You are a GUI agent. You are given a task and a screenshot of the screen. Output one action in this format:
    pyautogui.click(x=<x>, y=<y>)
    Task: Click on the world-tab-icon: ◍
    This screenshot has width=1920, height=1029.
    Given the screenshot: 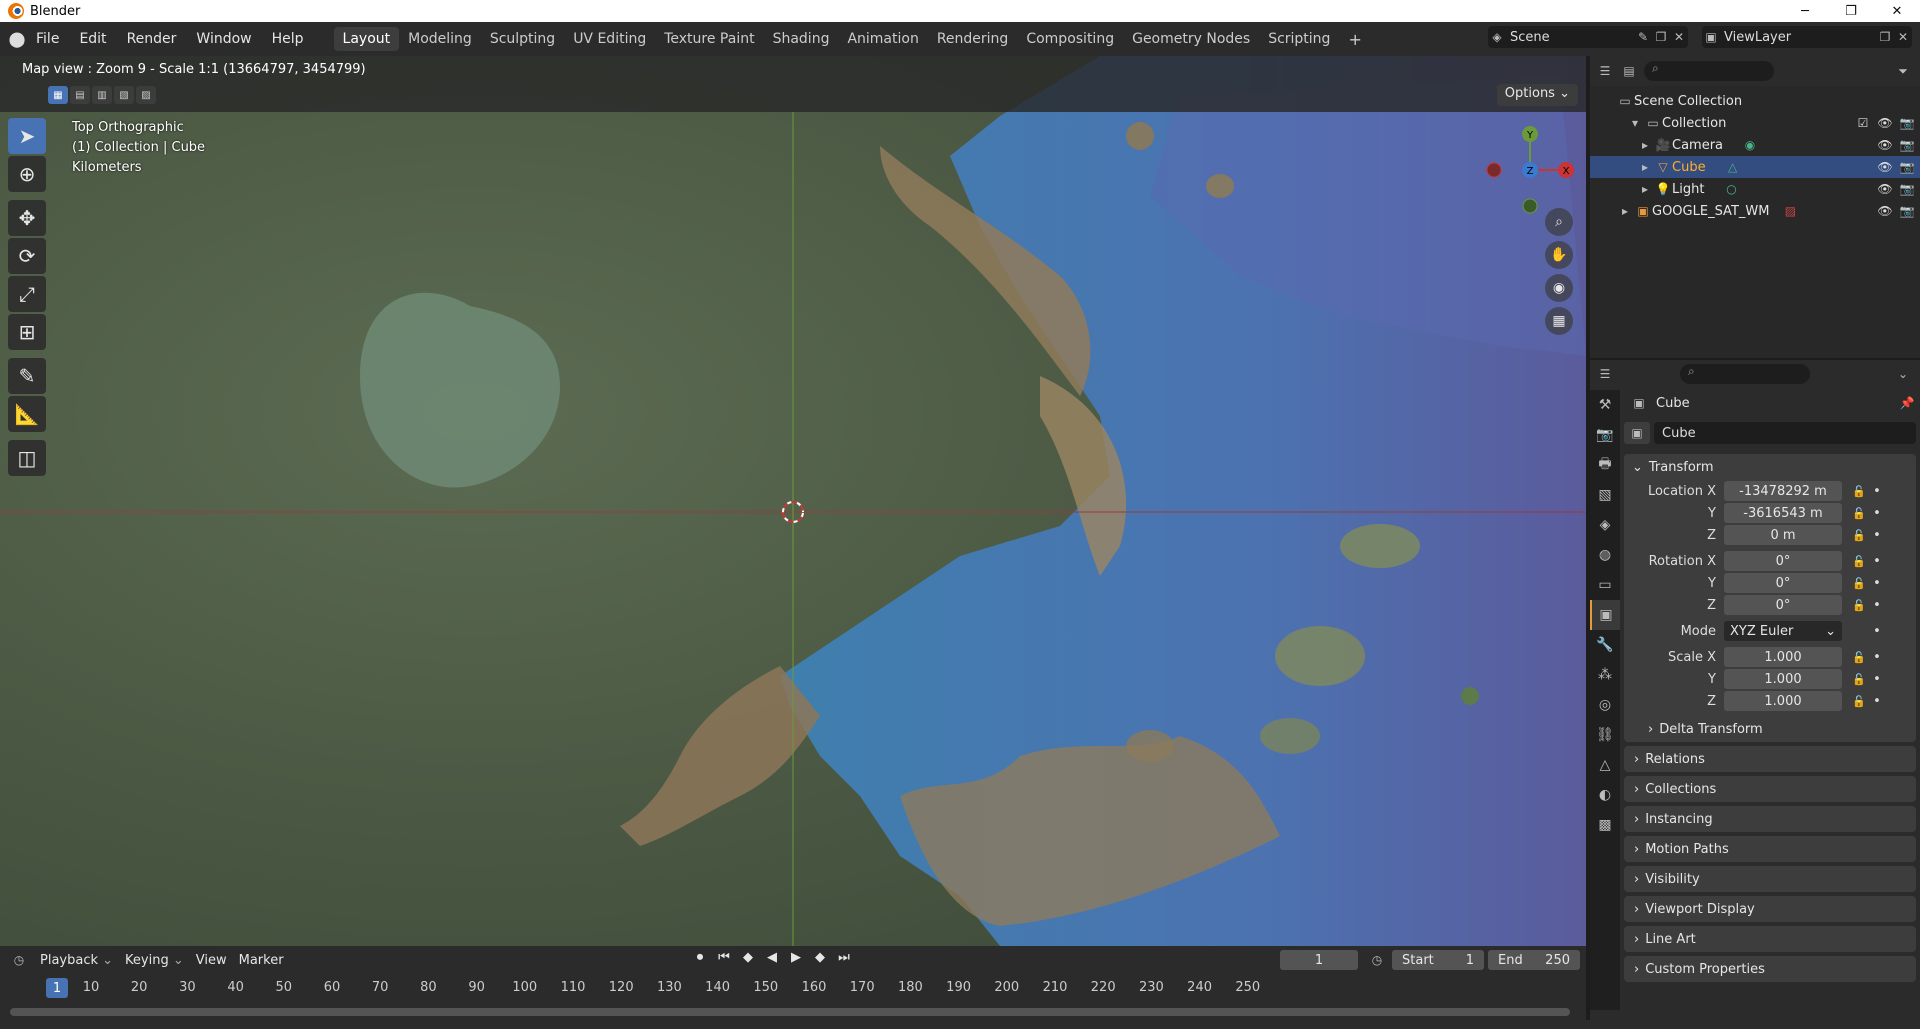 What is the action you would take?
    pyautogui.click(x=1605, y=555)
    